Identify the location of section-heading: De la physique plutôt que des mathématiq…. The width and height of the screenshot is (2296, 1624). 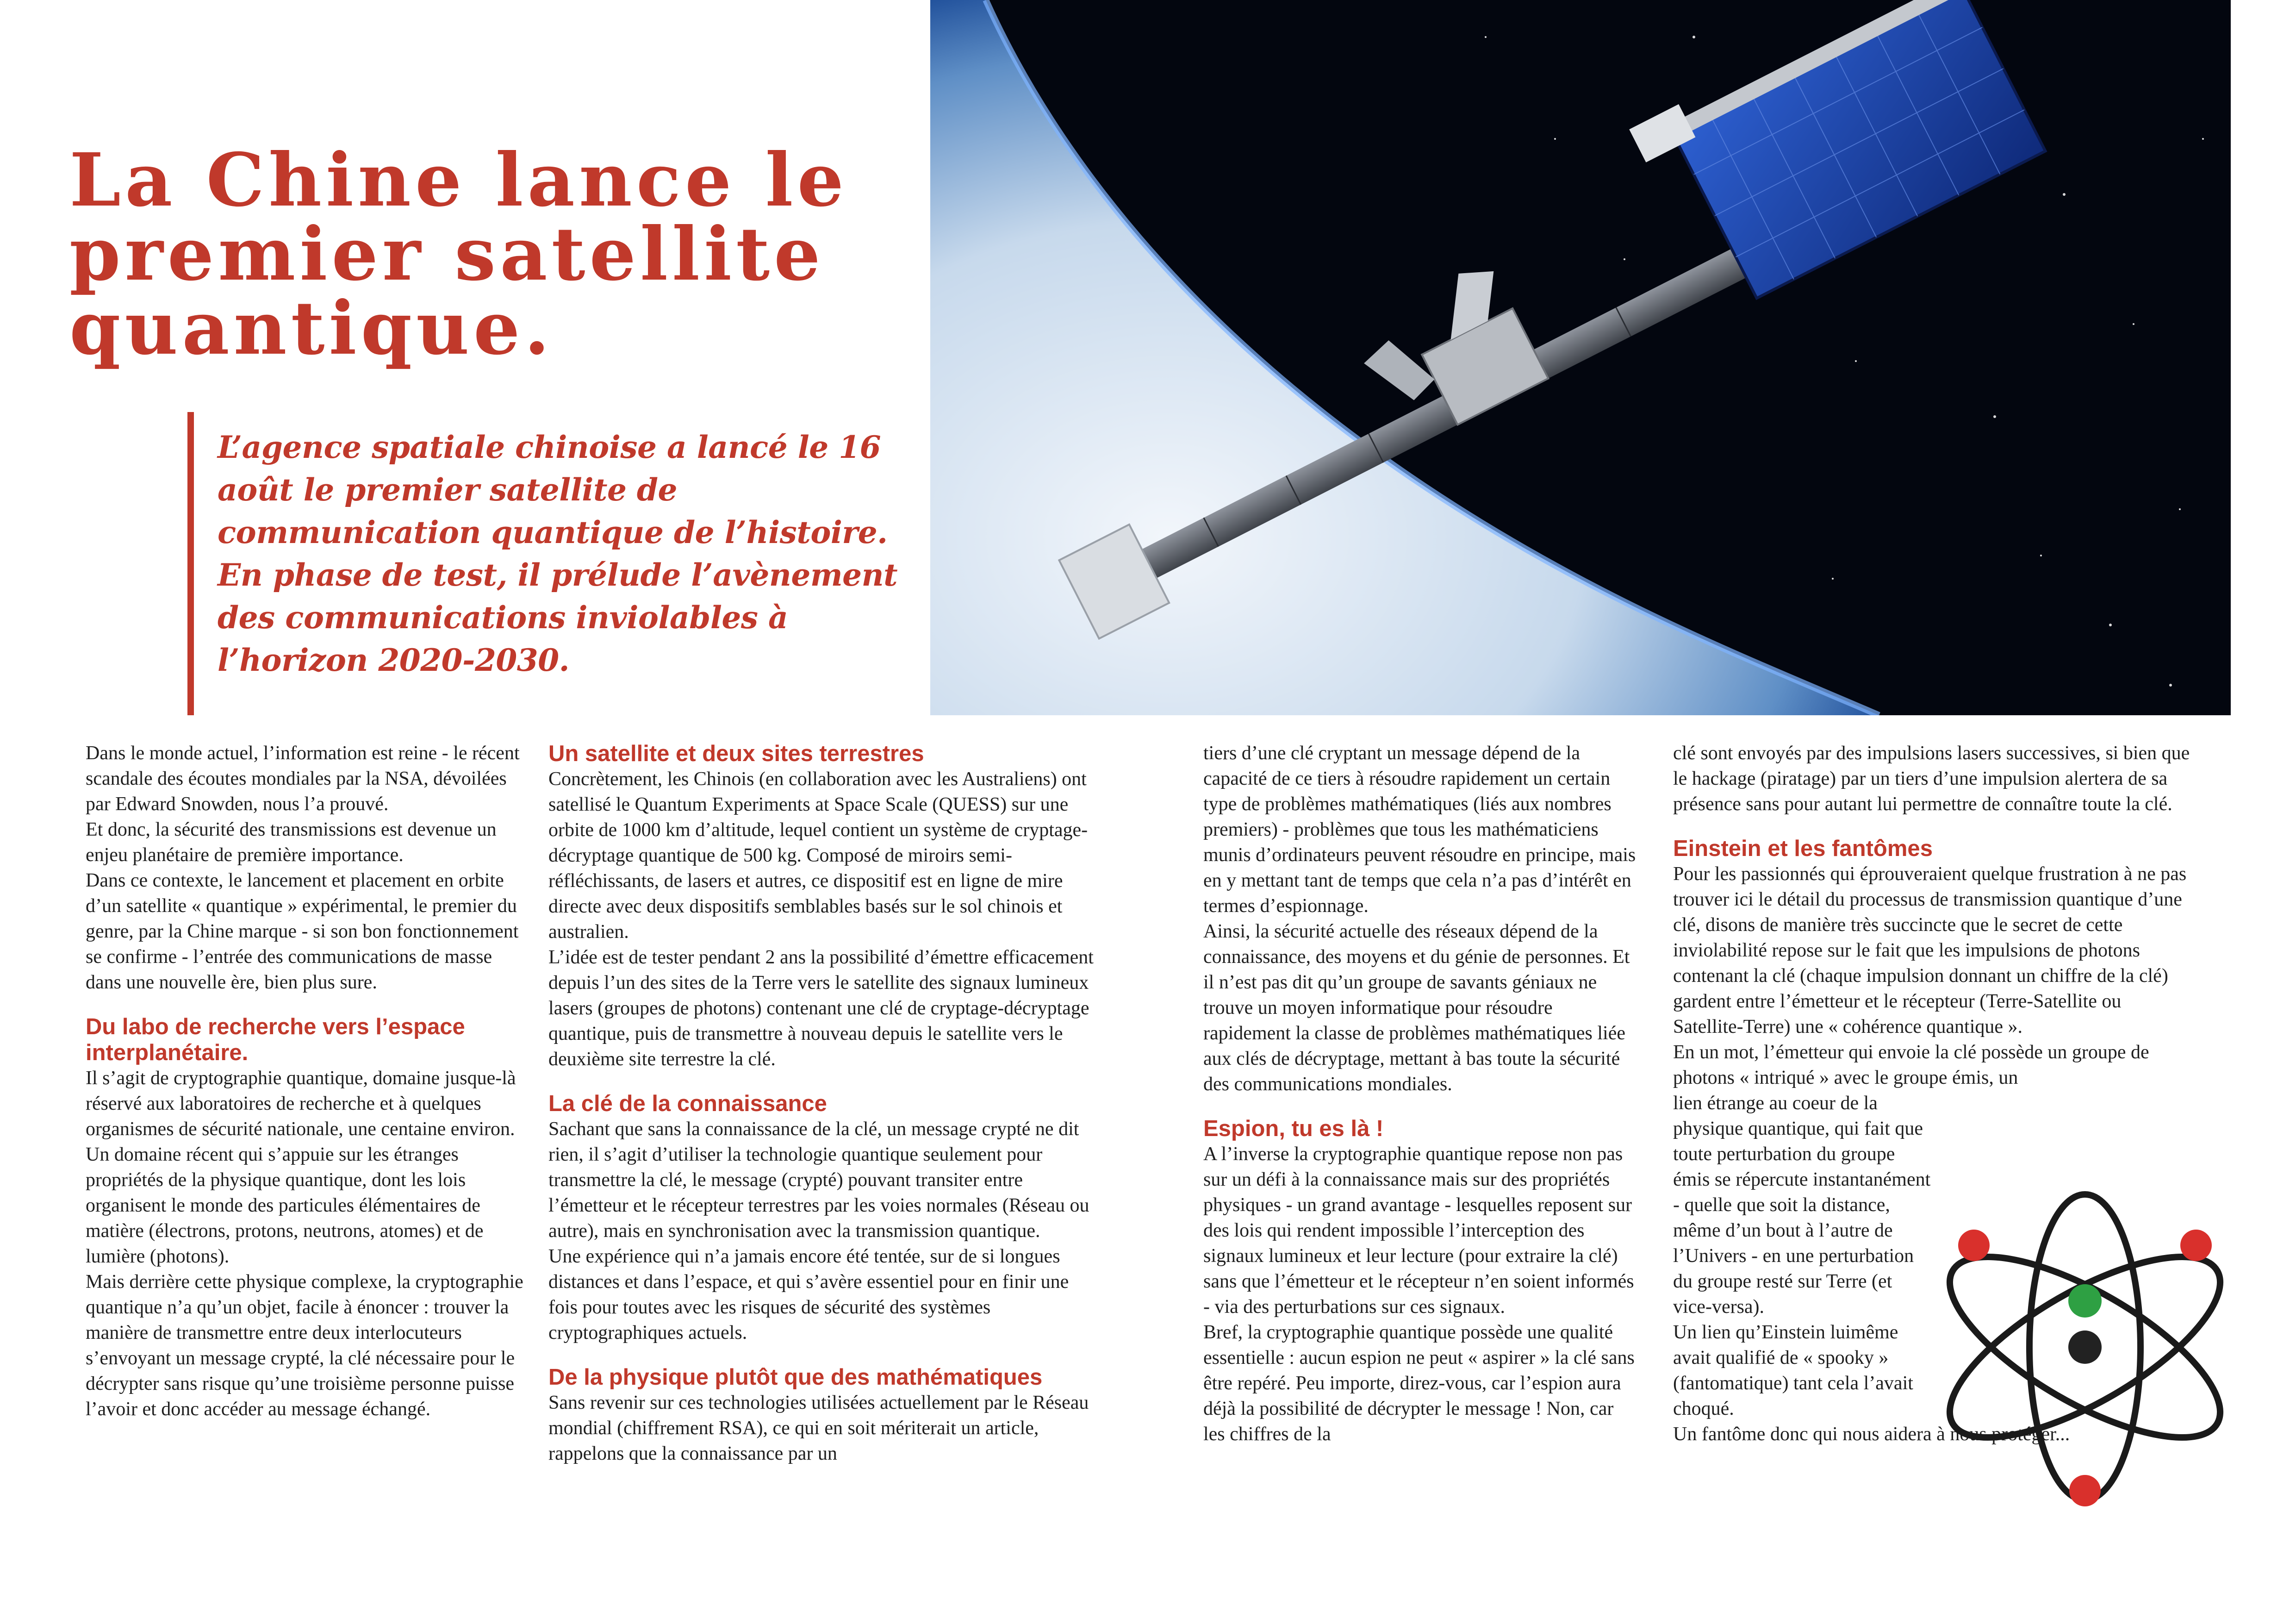
(795, 1377).